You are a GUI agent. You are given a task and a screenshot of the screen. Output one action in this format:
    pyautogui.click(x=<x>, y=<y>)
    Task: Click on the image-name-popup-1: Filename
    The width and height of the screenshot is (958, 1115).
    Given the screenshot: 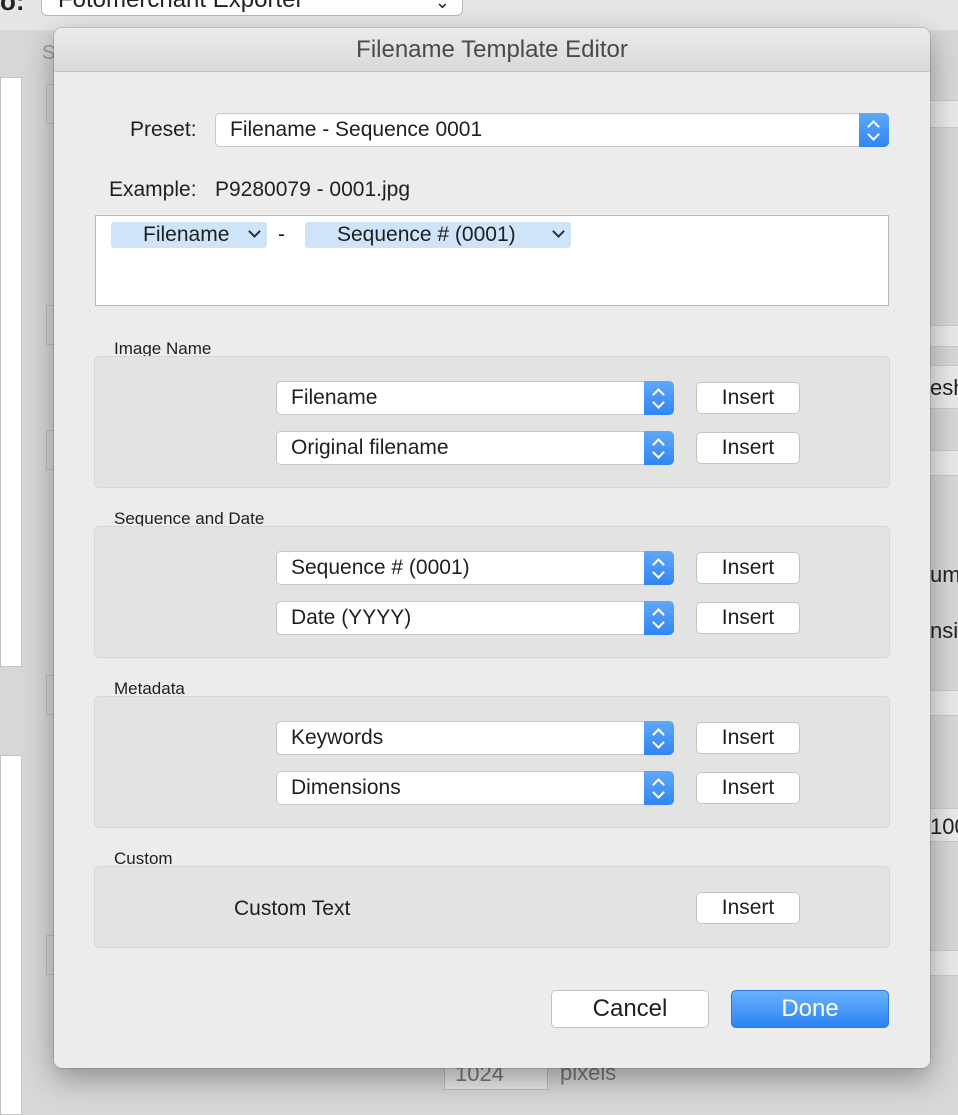 What is the action you would take?
    pyautogui.click(x=475, y=398)
    